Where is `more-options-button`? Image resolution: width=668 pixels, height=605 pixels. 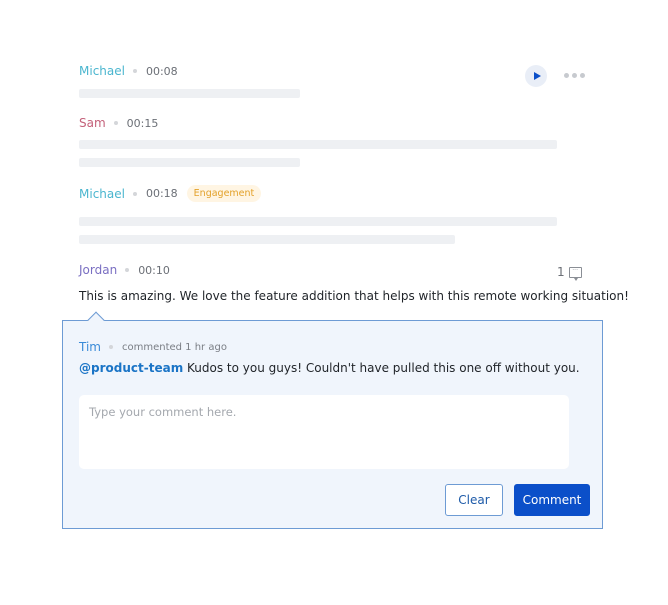
more-options-button is located at coordinates (574, 75).